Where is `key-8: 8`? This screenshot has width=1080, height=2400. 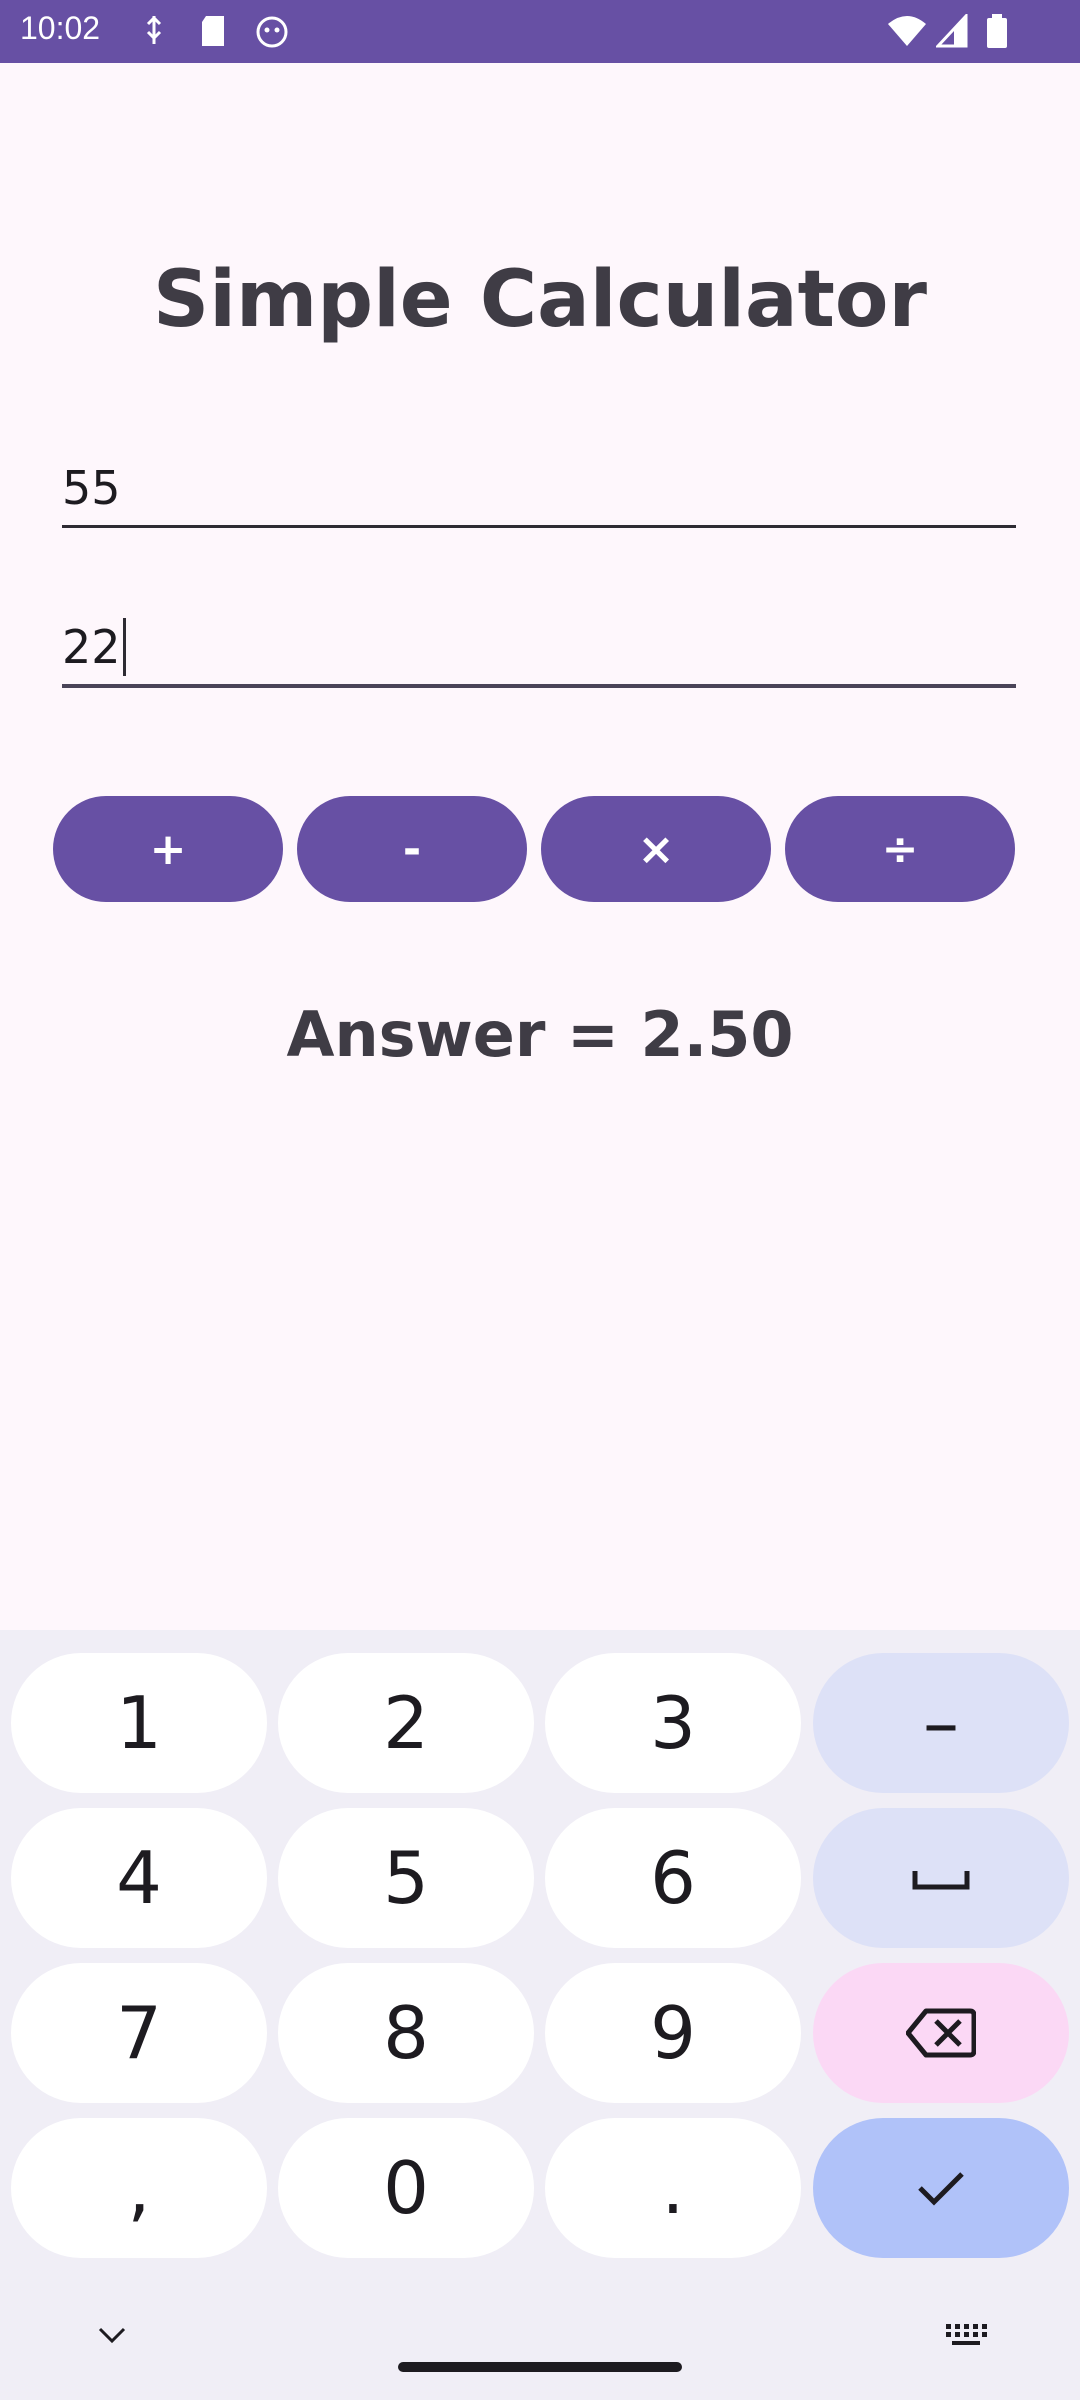
key-8: 8 is located at coordinates (406, 2033).